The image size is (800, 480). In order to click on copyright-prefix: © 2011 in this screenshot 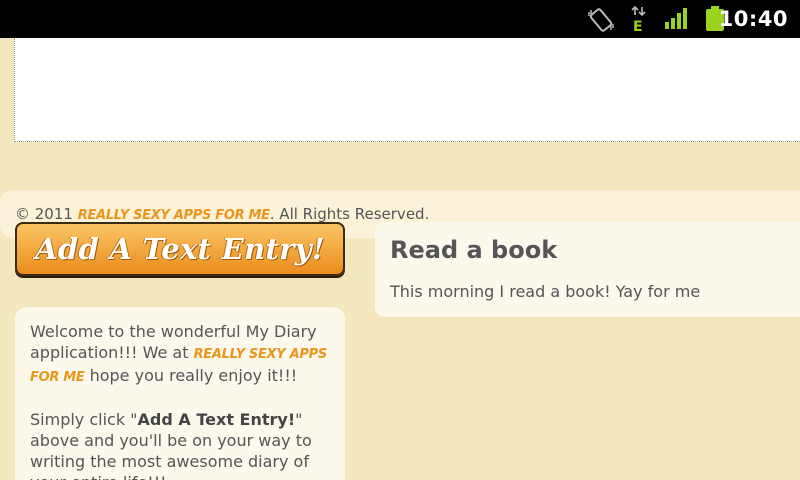, I will do `click(44, 214)`.